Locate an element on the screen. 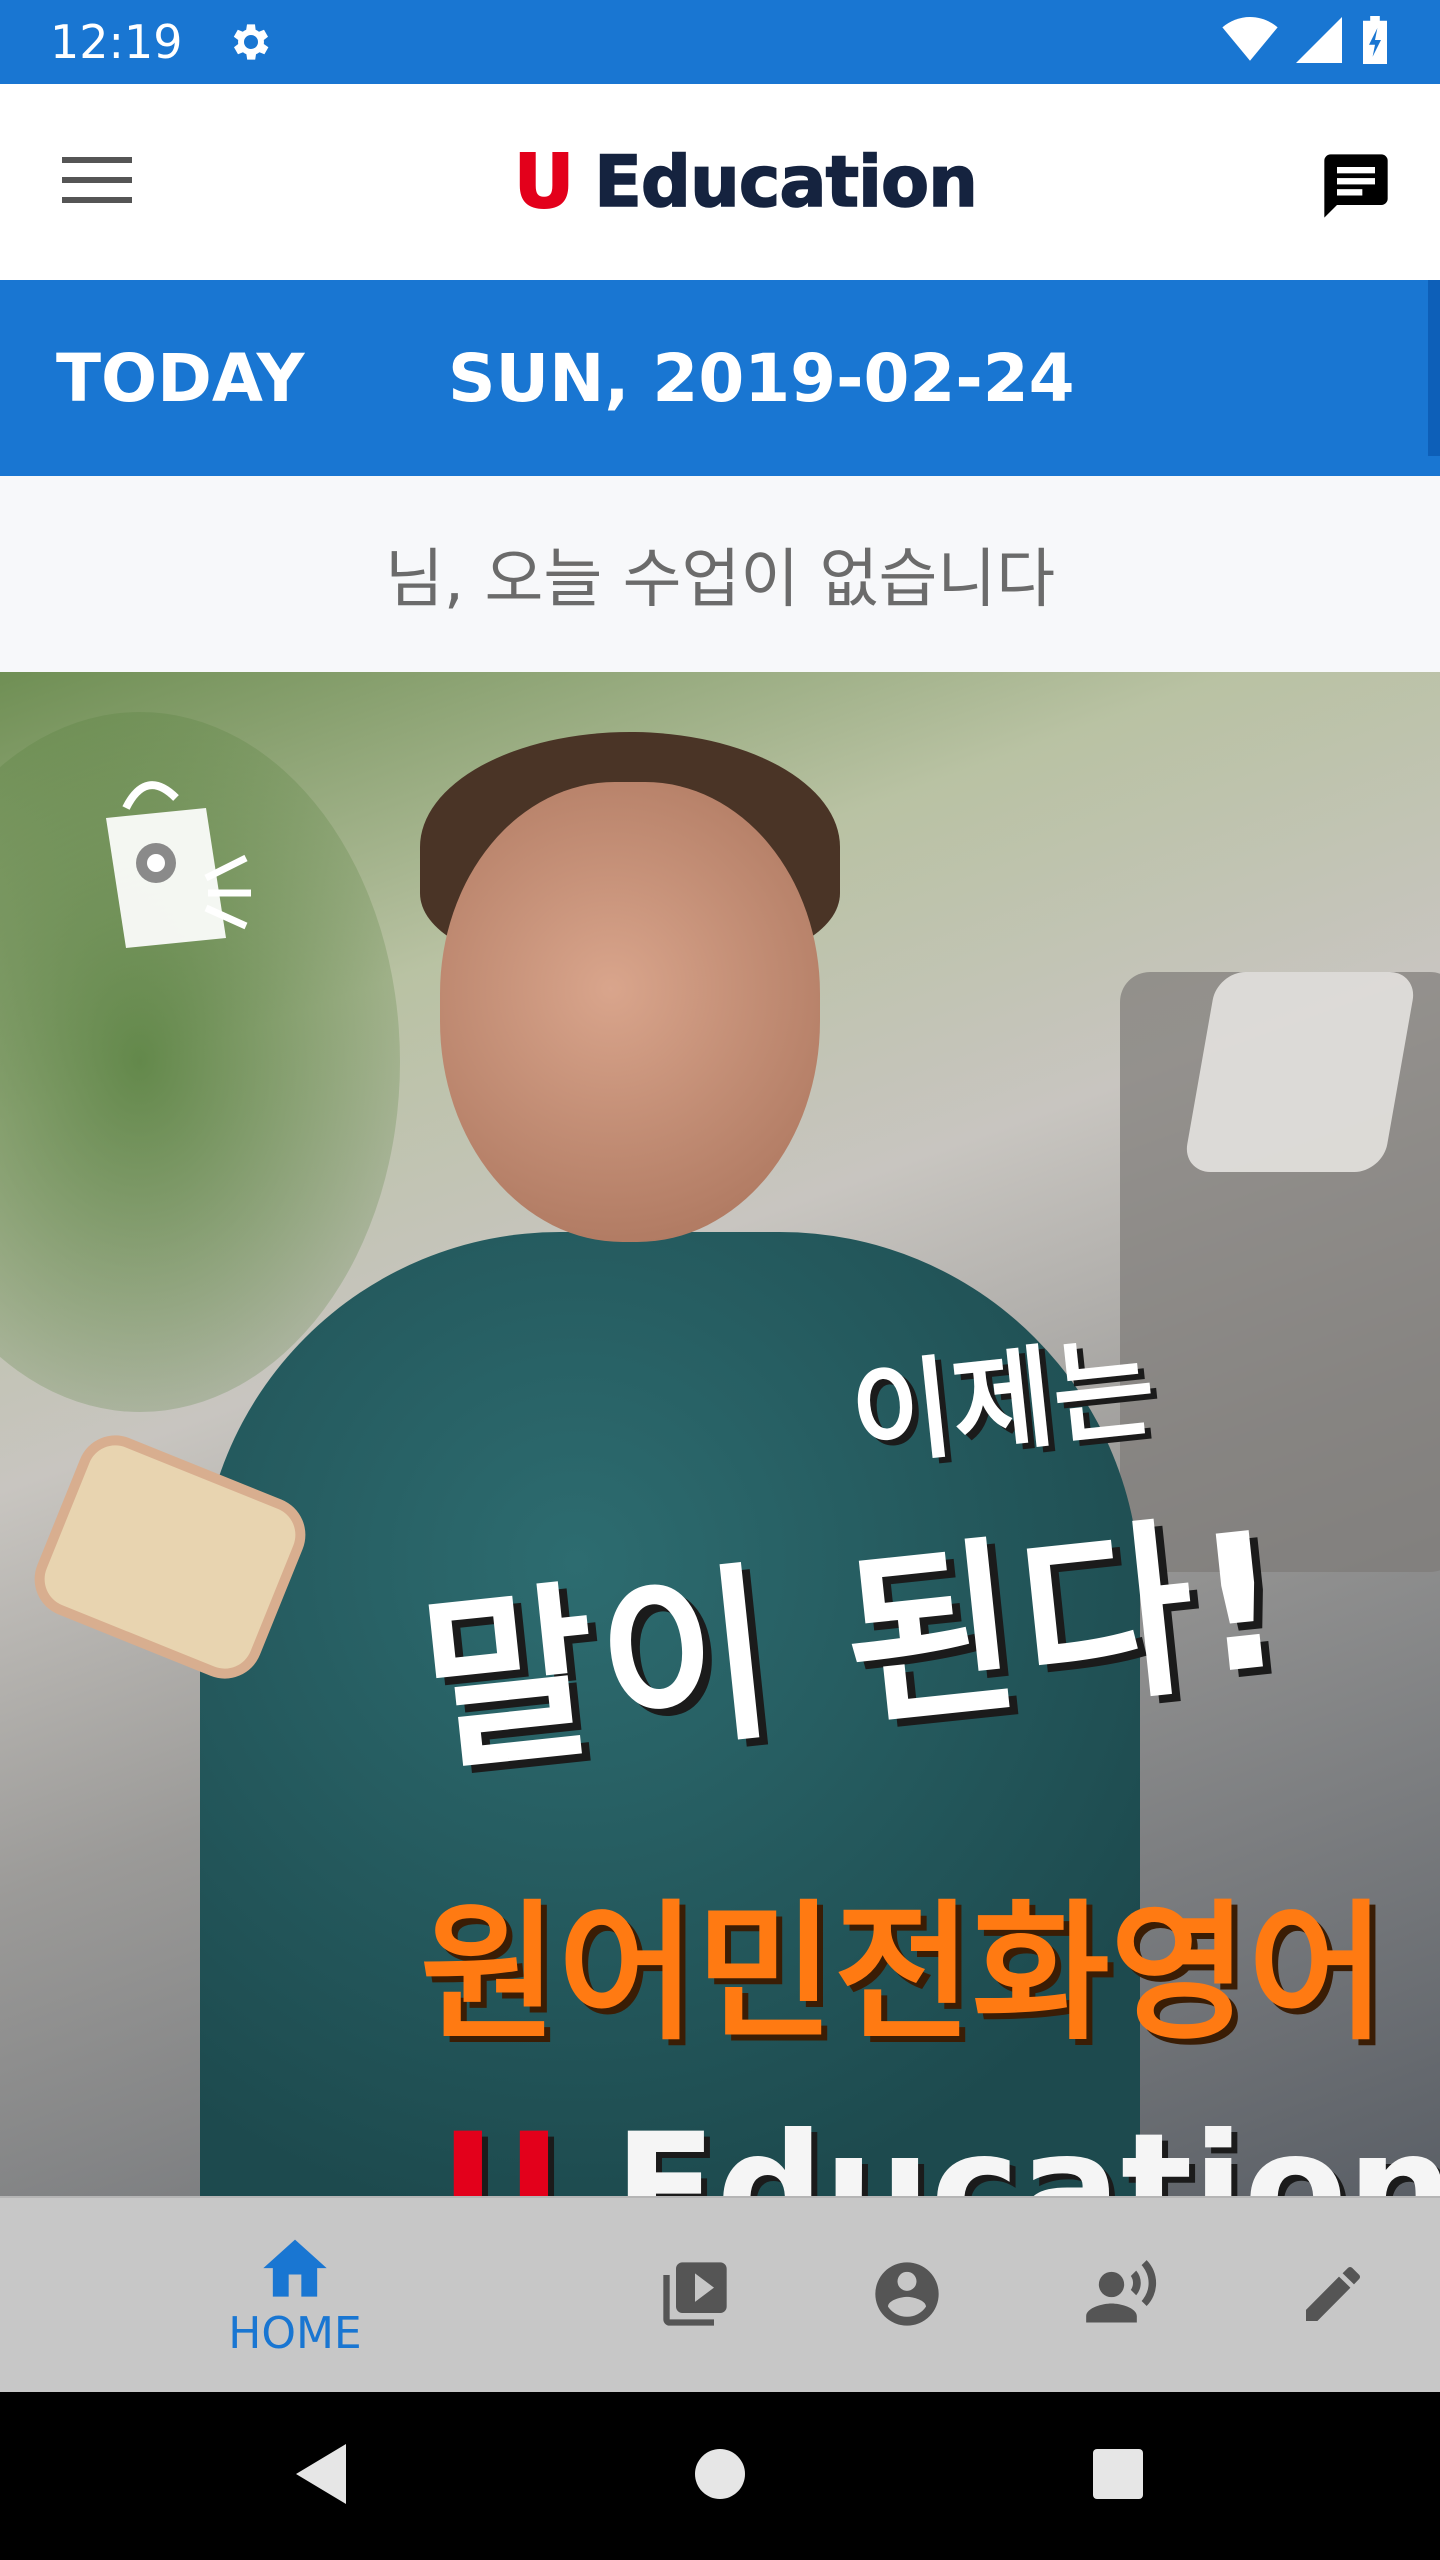  promo-line3: 원어민전화영어 is located at coordinates (903, 1974).